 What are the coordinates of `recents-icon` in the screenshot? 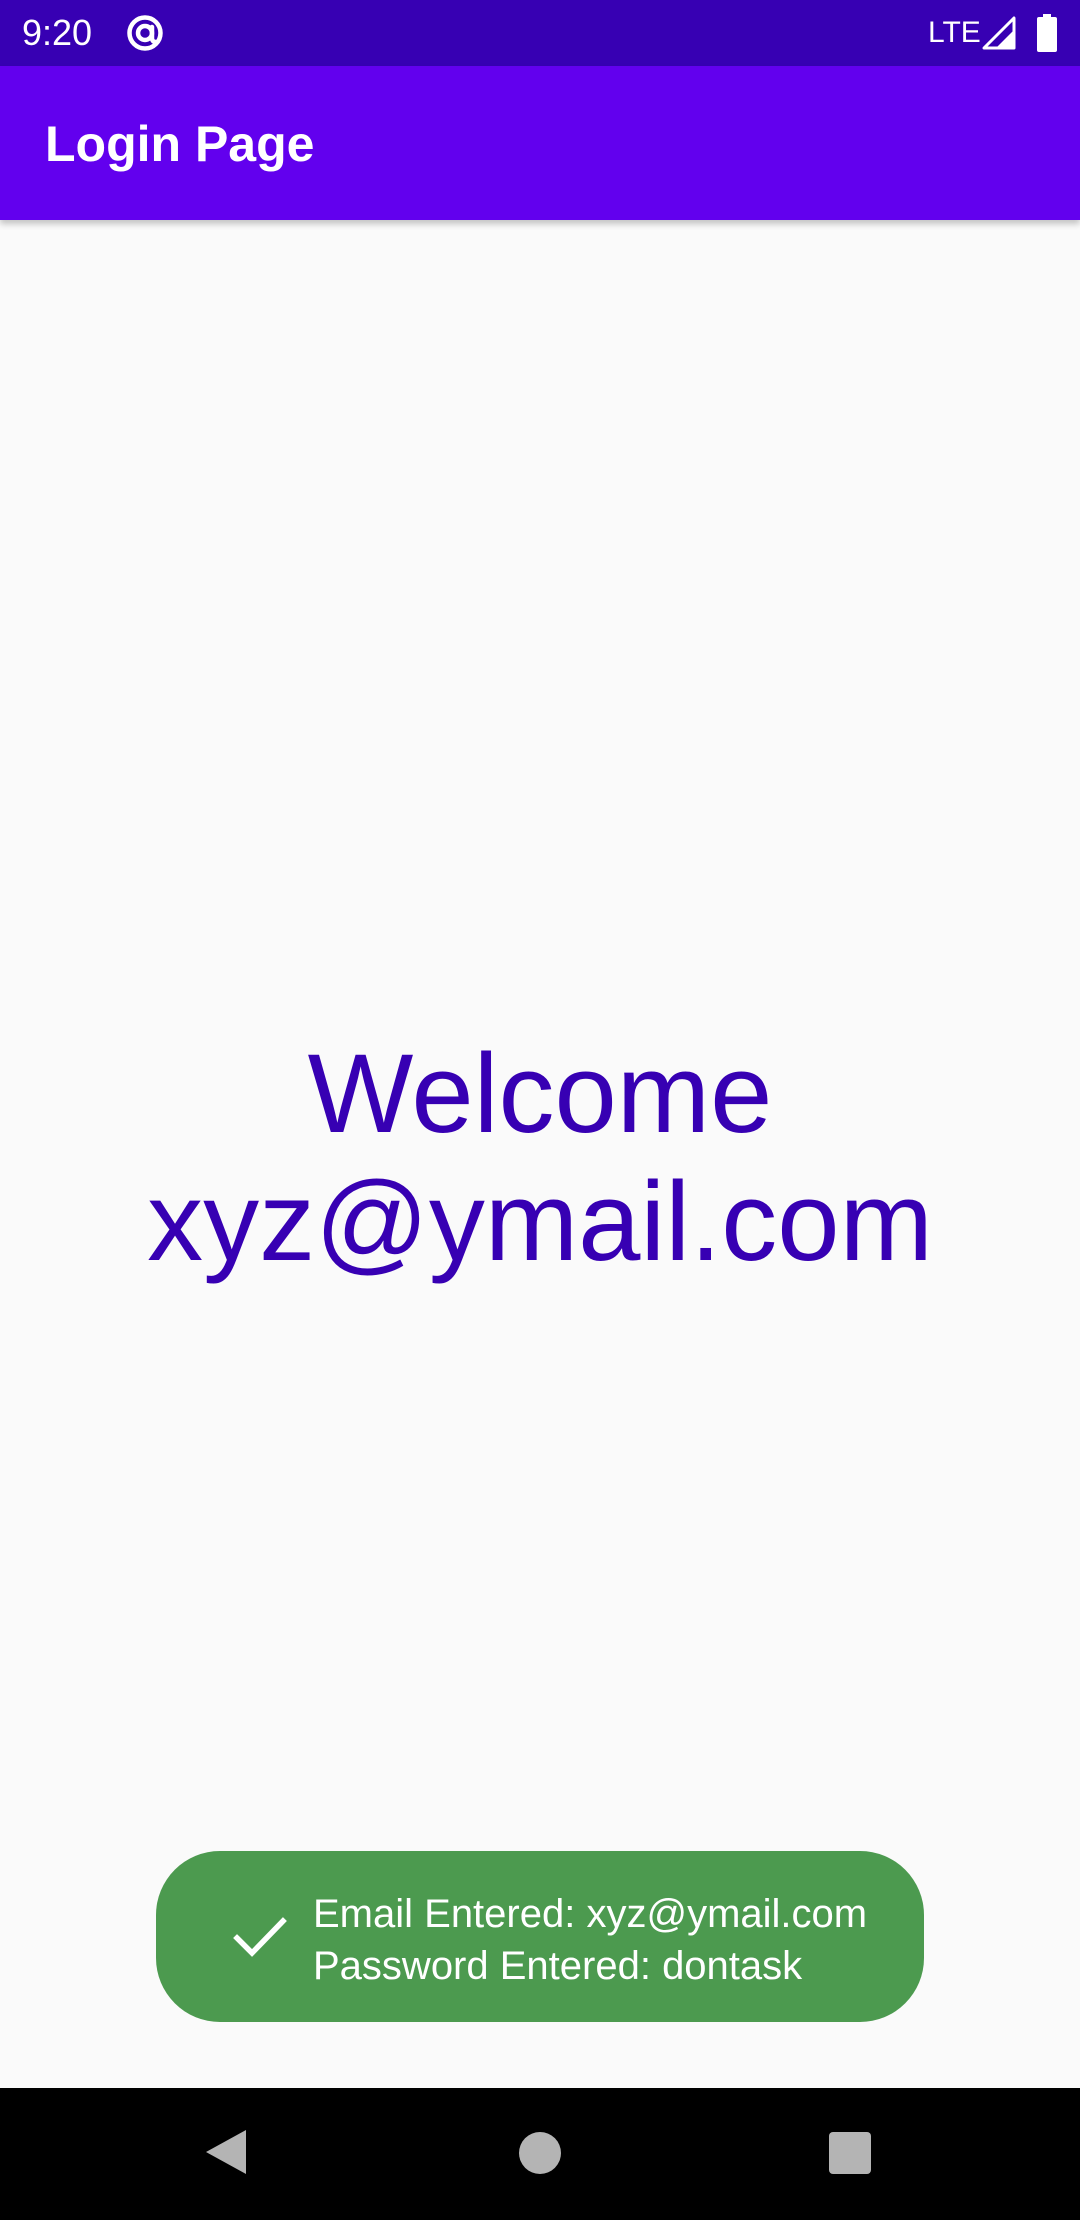 It's located at (850, 2153).